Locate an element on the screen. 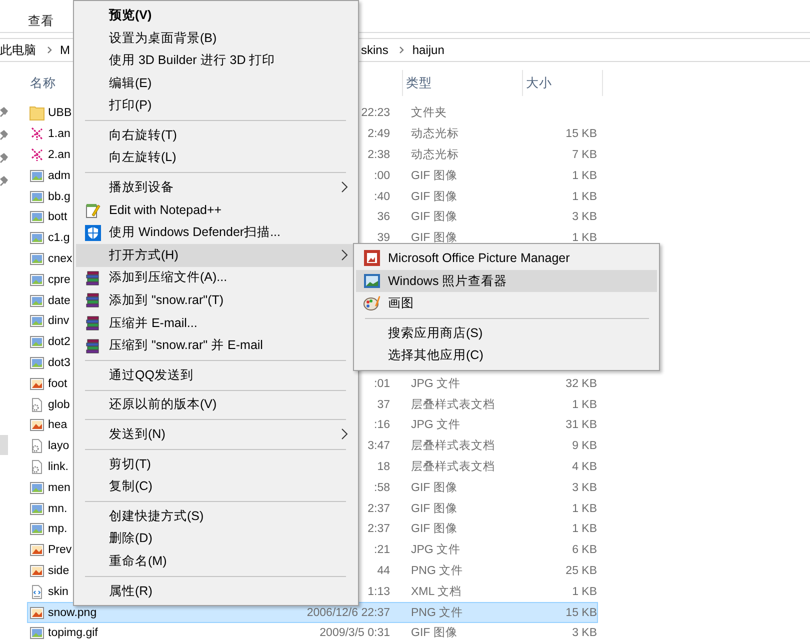  file-name: 1.an is located at coordinates (59, 134).